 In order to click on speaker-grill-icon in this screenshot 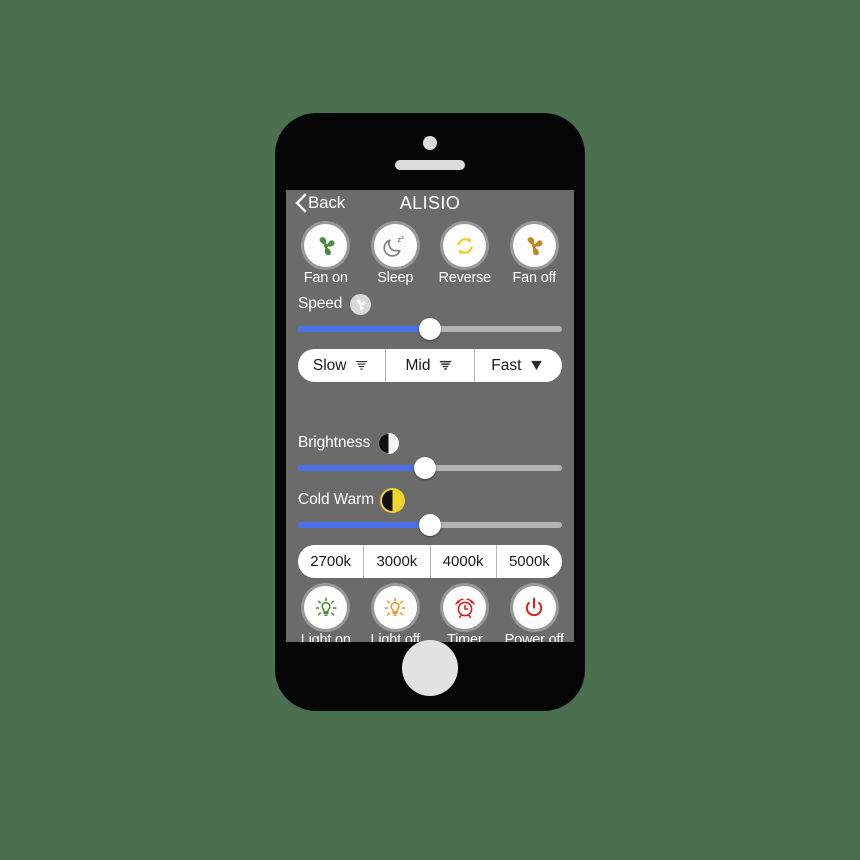, I will do `click(430, 165)`.